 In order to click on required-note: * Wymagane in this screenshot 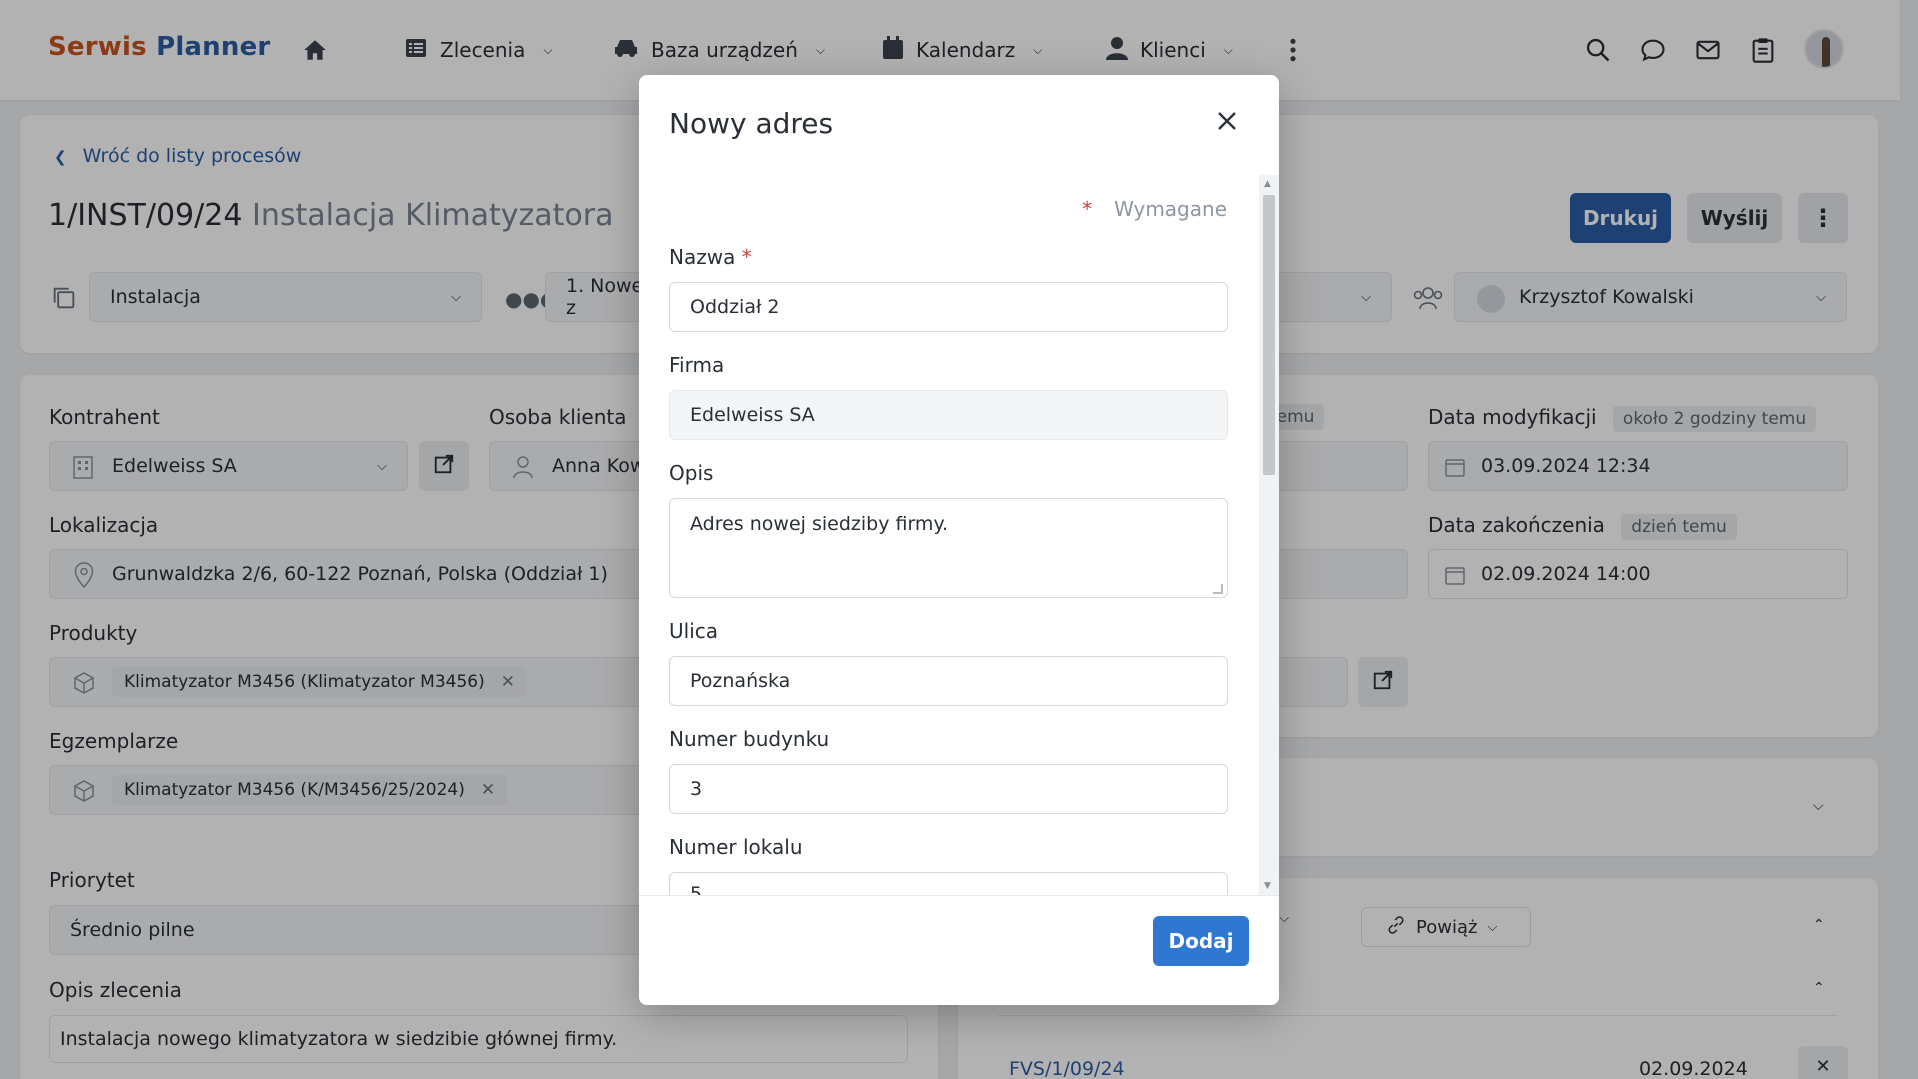, I will do `click(1154, 209)`.